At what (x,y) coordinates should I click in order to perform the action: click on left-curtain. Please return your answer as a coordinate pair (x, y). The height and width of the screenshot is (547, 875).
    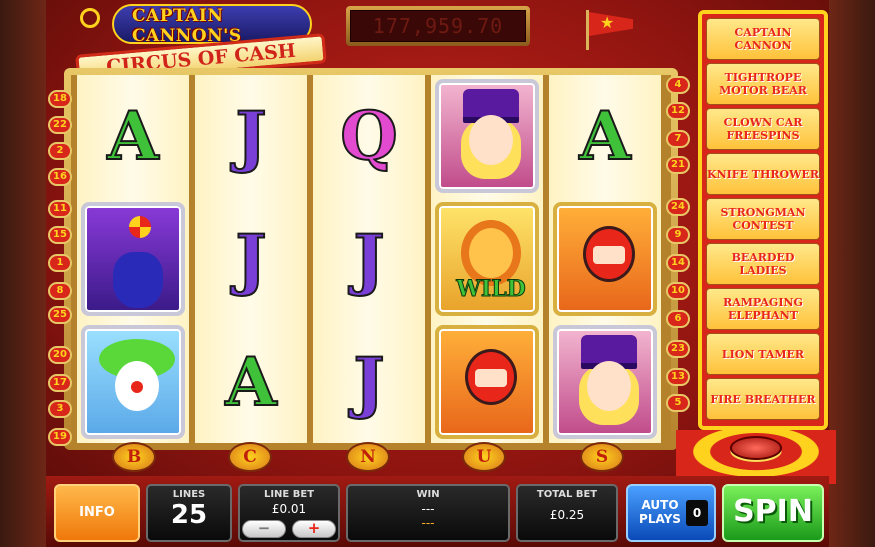
    Looking at the image, I should click on (23, 273).